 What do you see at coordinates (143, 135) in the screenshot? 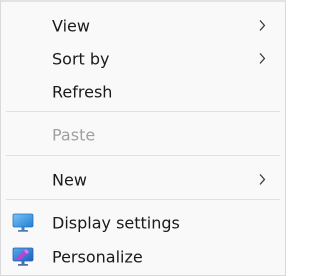
I see `menu-item-paste: Paste` at bounding box center [143, 135].